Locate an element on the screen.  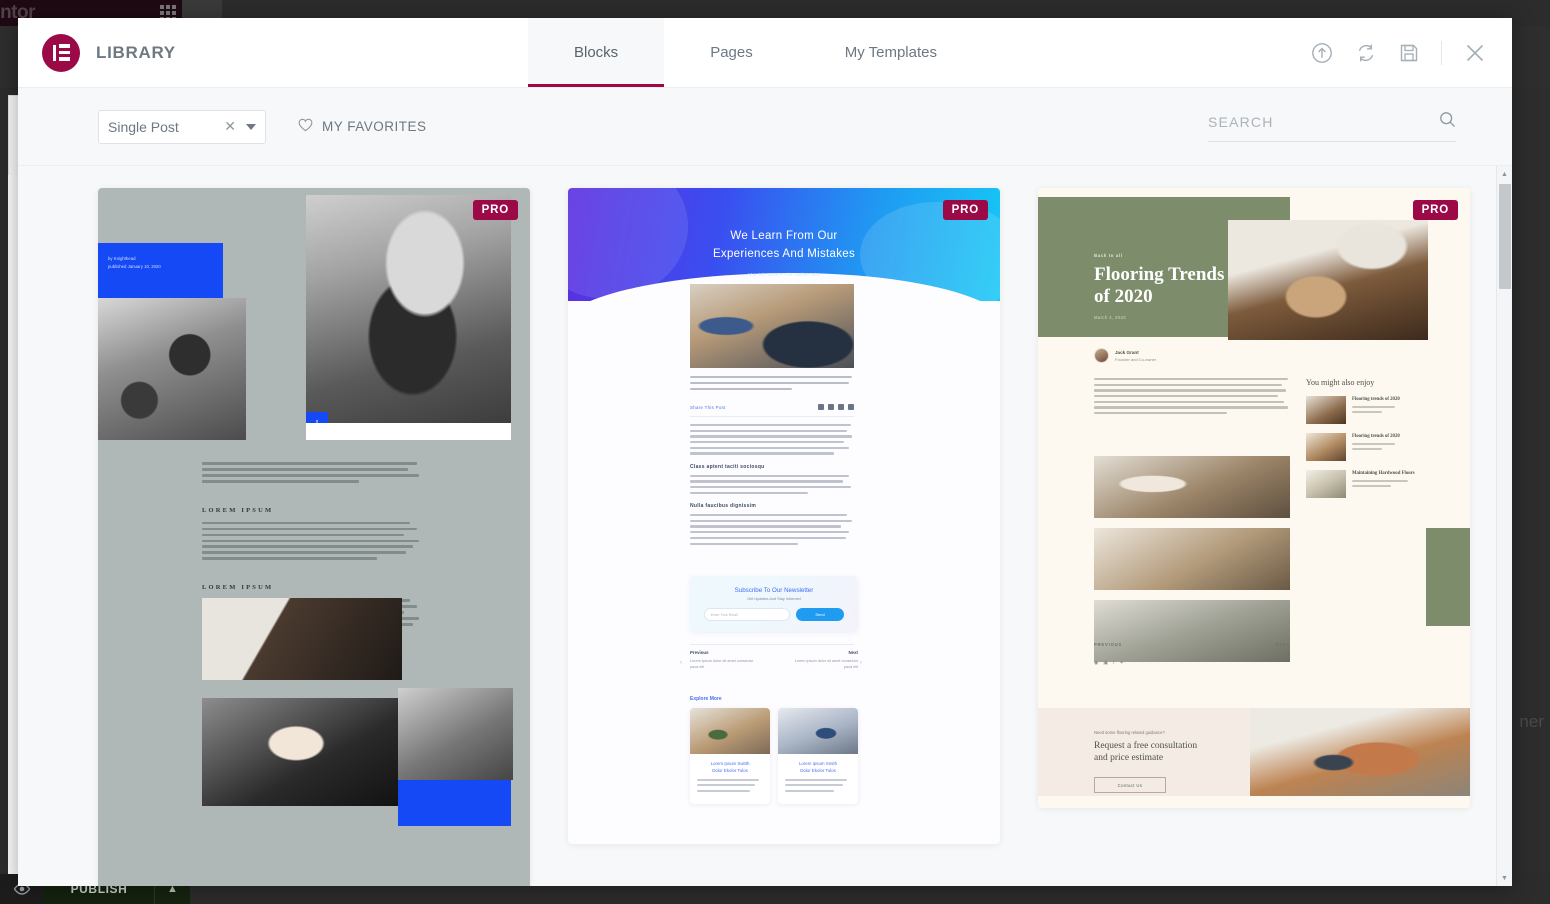
twitter-icon is located at coordinates (831, 407).